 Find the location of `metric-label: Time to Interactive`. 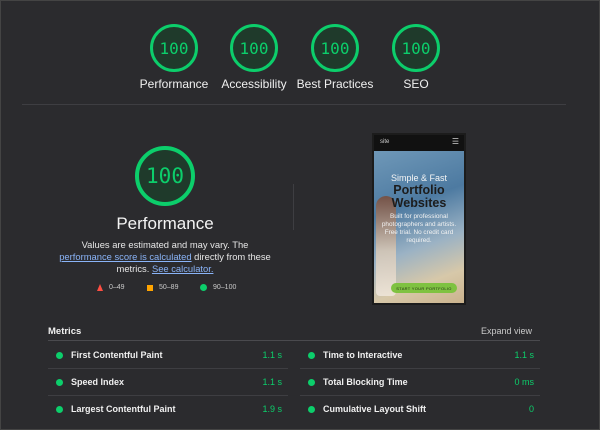

metric-label: Time to Interactive is located at coordinates (363, 355).